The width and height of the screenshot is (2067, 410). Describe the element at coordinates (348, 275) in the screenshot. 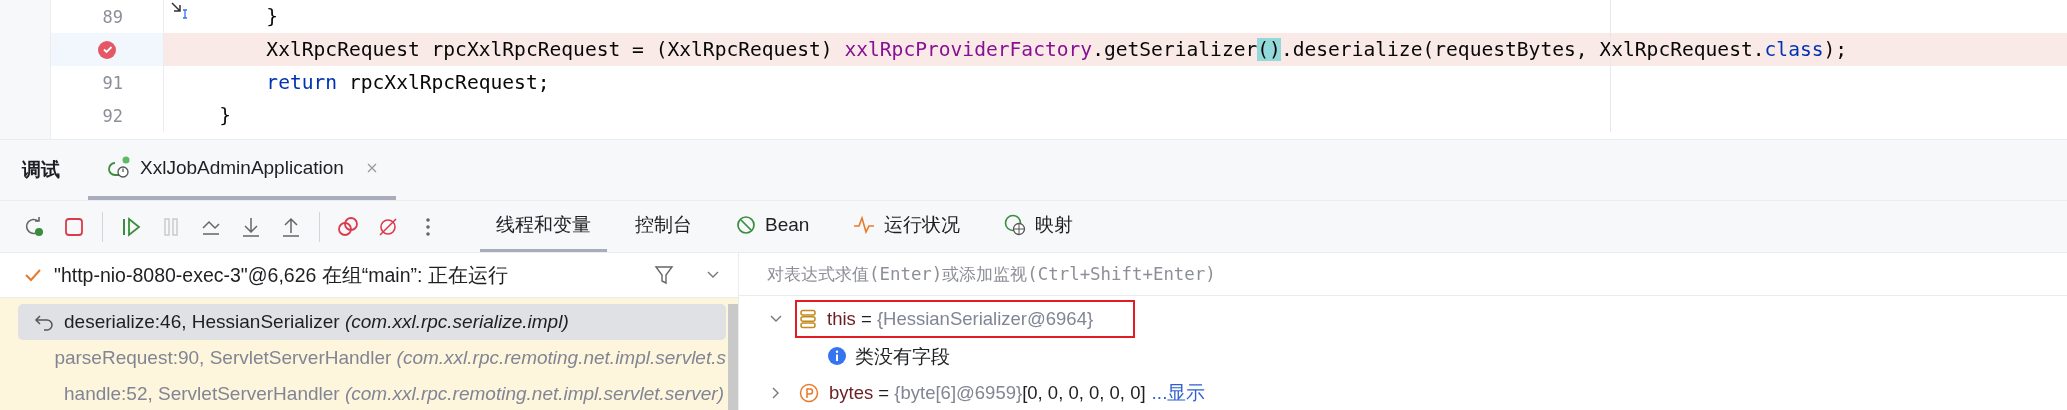

I see `thread-selector: "http-nio-8080-exec-3"@6,626 在组“main”: 正在运行` at that location.